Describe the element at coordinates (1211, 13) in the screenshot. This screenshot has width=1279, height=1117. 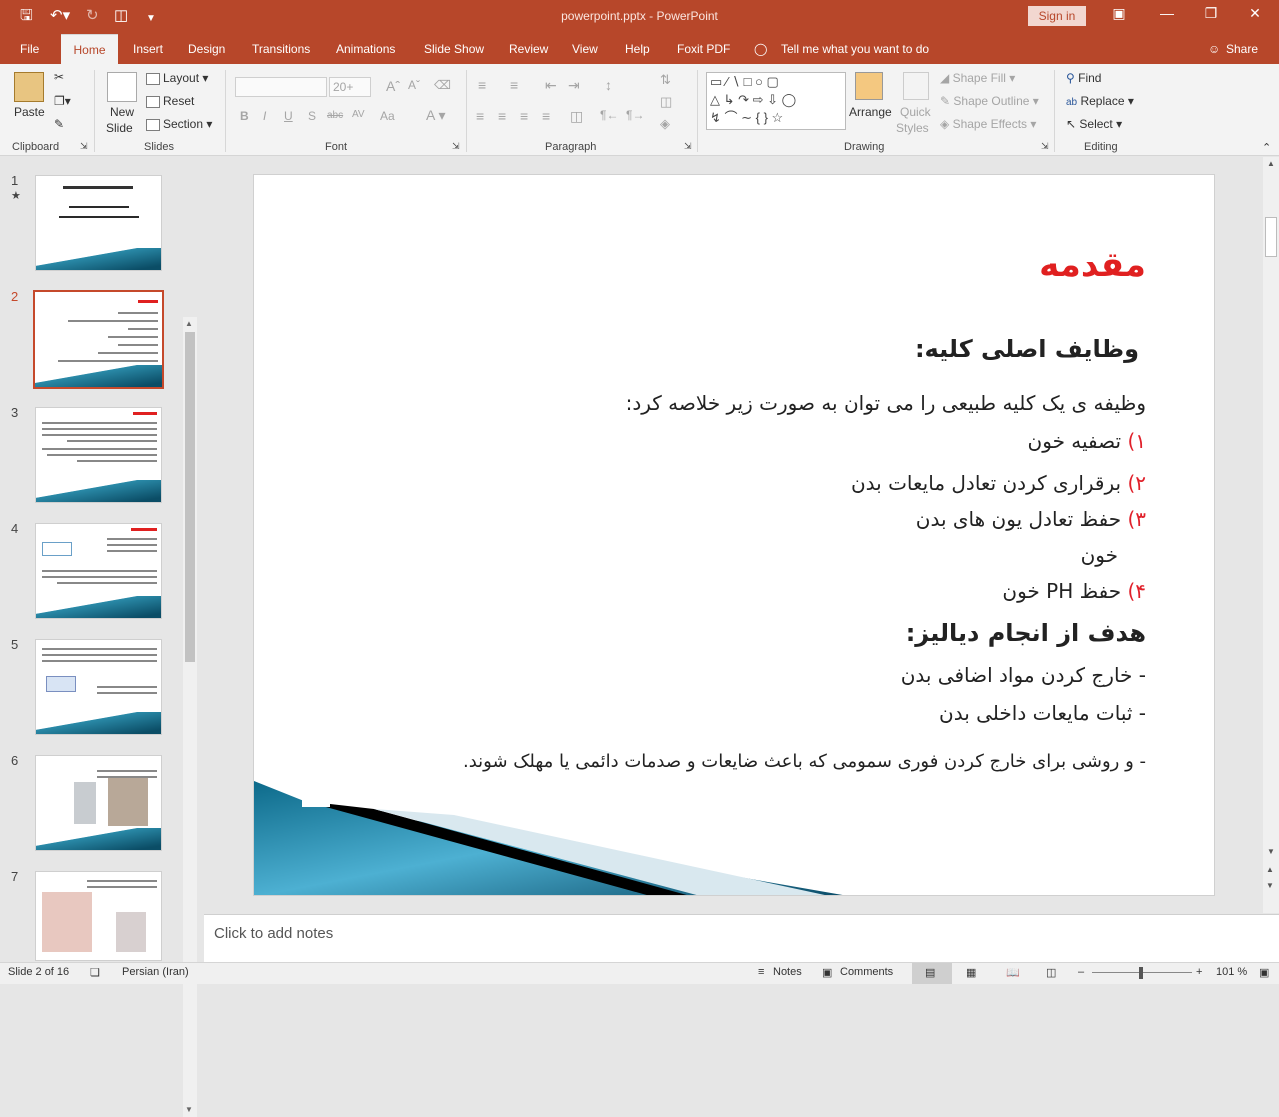
I see `maximize-icon: ❐` at that location.